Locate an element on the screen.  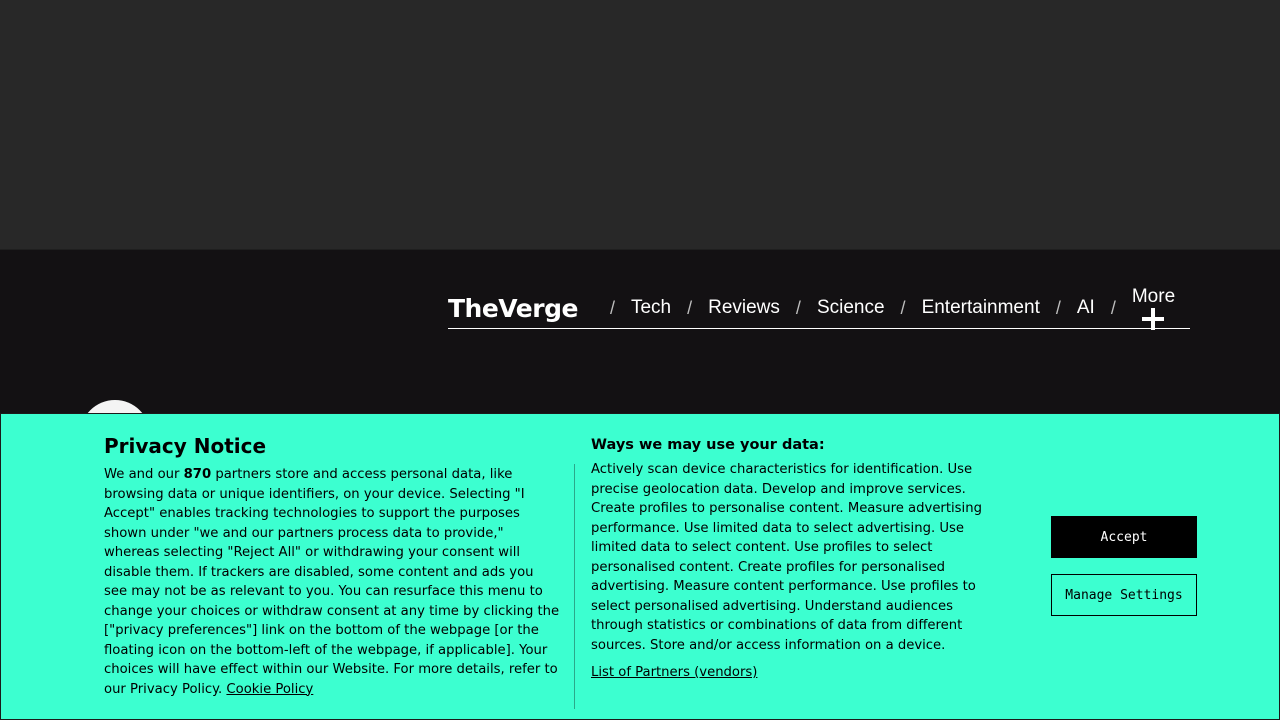
nav-item-science: Science is located at coordinates (851, 308).